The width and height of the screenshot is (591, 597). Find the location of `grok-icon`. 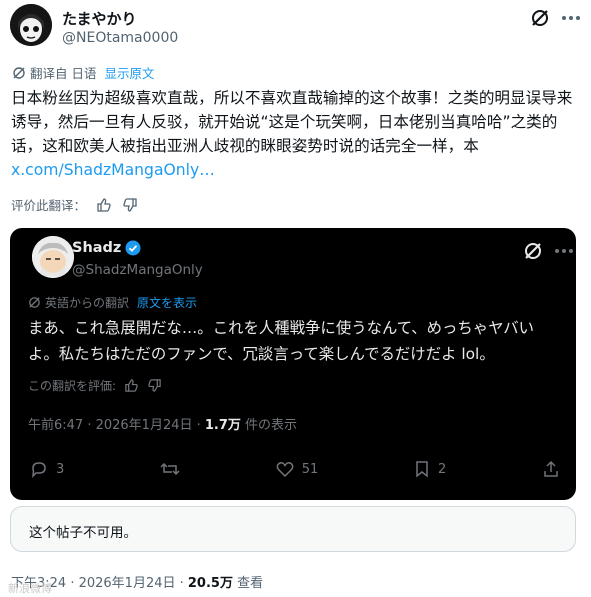

grok-icon is located at coordinates (540, 18).